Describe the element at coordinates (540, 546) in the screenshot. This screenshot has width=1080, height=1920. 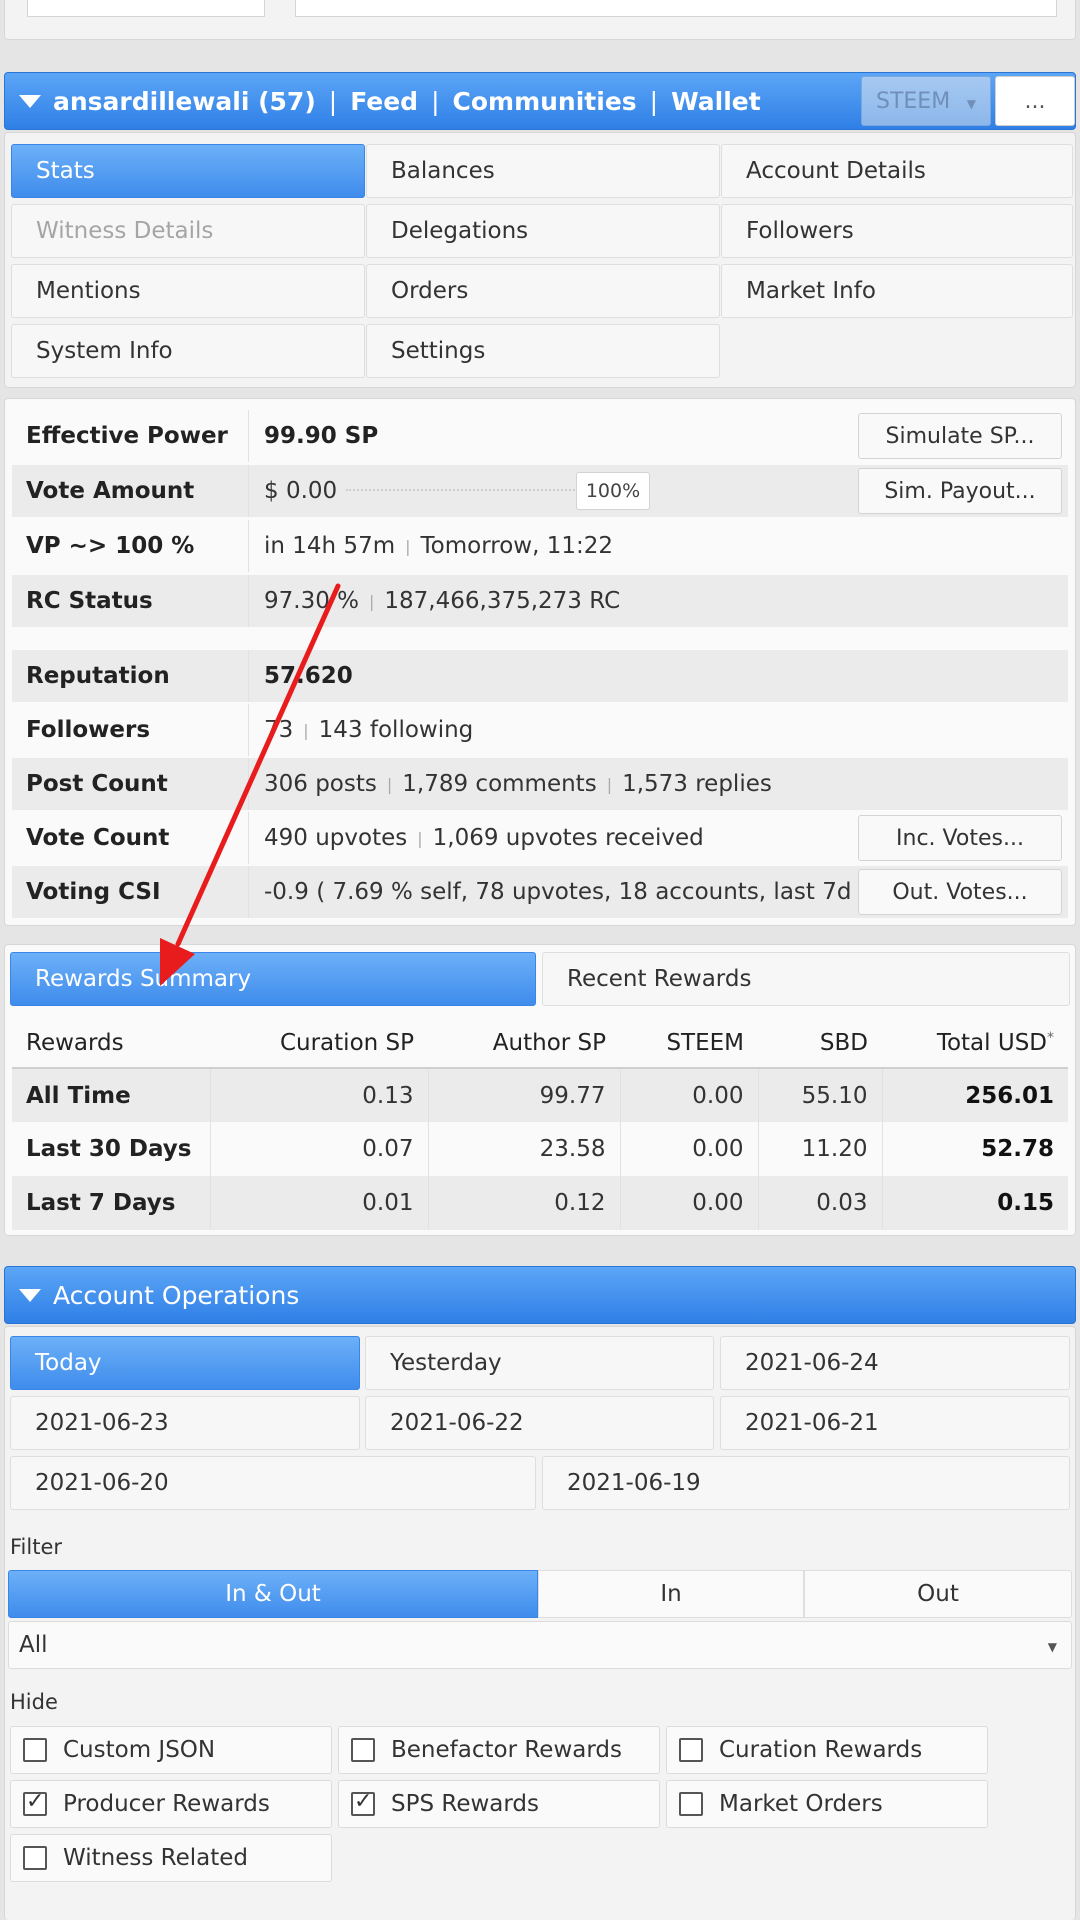
I see `stat-row-vp: VP ~> 100 % in 14h 57m | Tomorrow, 11:22` at that location.